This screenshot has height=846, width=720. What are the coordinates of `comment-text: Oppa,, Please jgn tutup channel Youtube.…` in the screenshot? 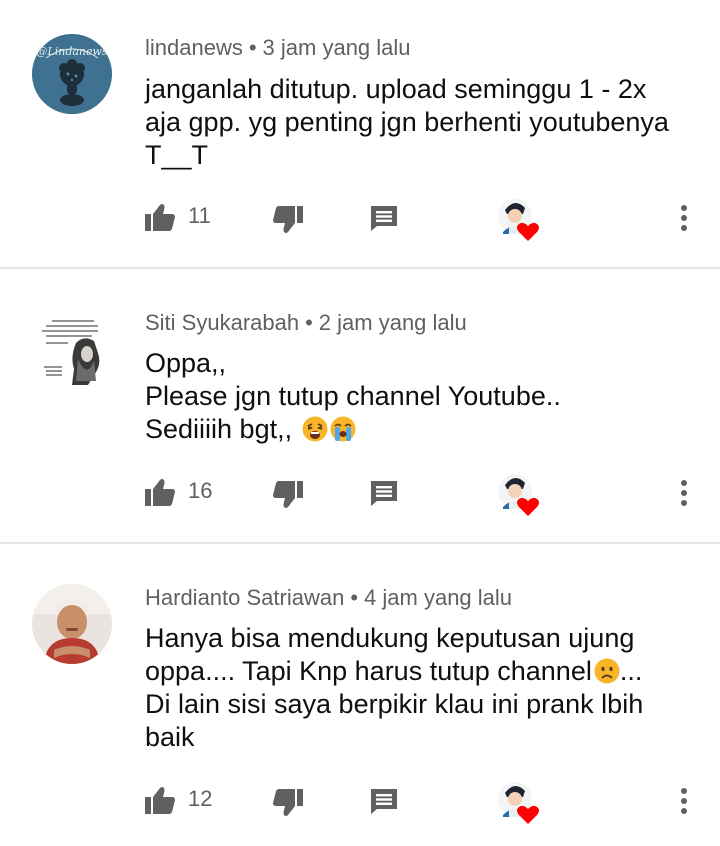 It's located at (420, 396).